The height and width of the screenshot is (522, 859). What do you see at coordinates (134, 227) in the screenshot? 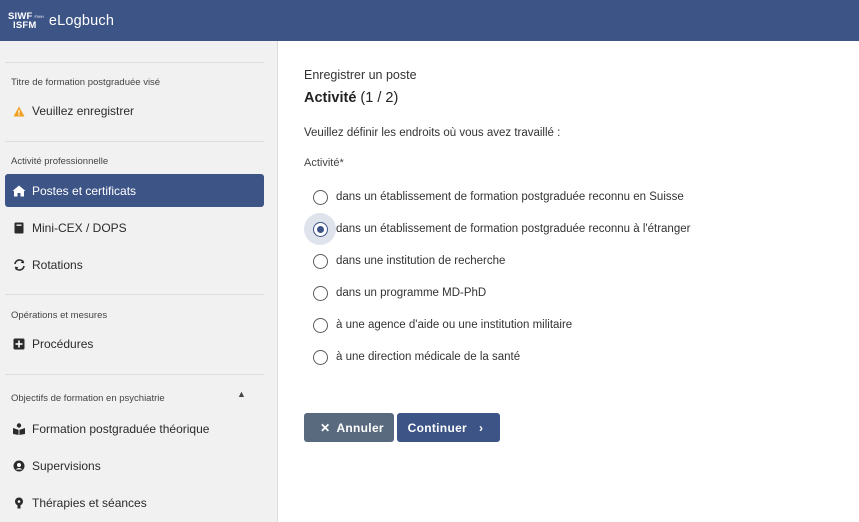
I see `sidebar-item-minicex: Mini-CEX / DOPS` at bounding box center [134, 227].